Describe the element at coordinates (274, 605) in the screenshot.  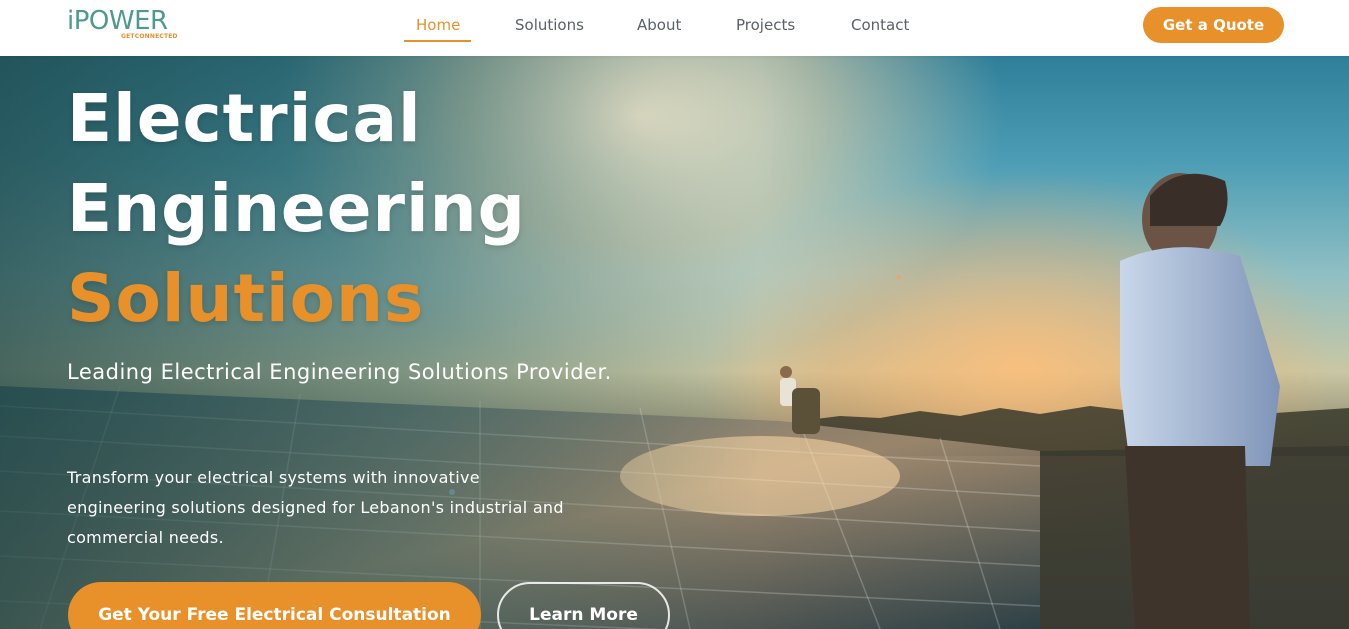
I see `free-consultation-button: Get Your Free Electrical Consultation` at that location.